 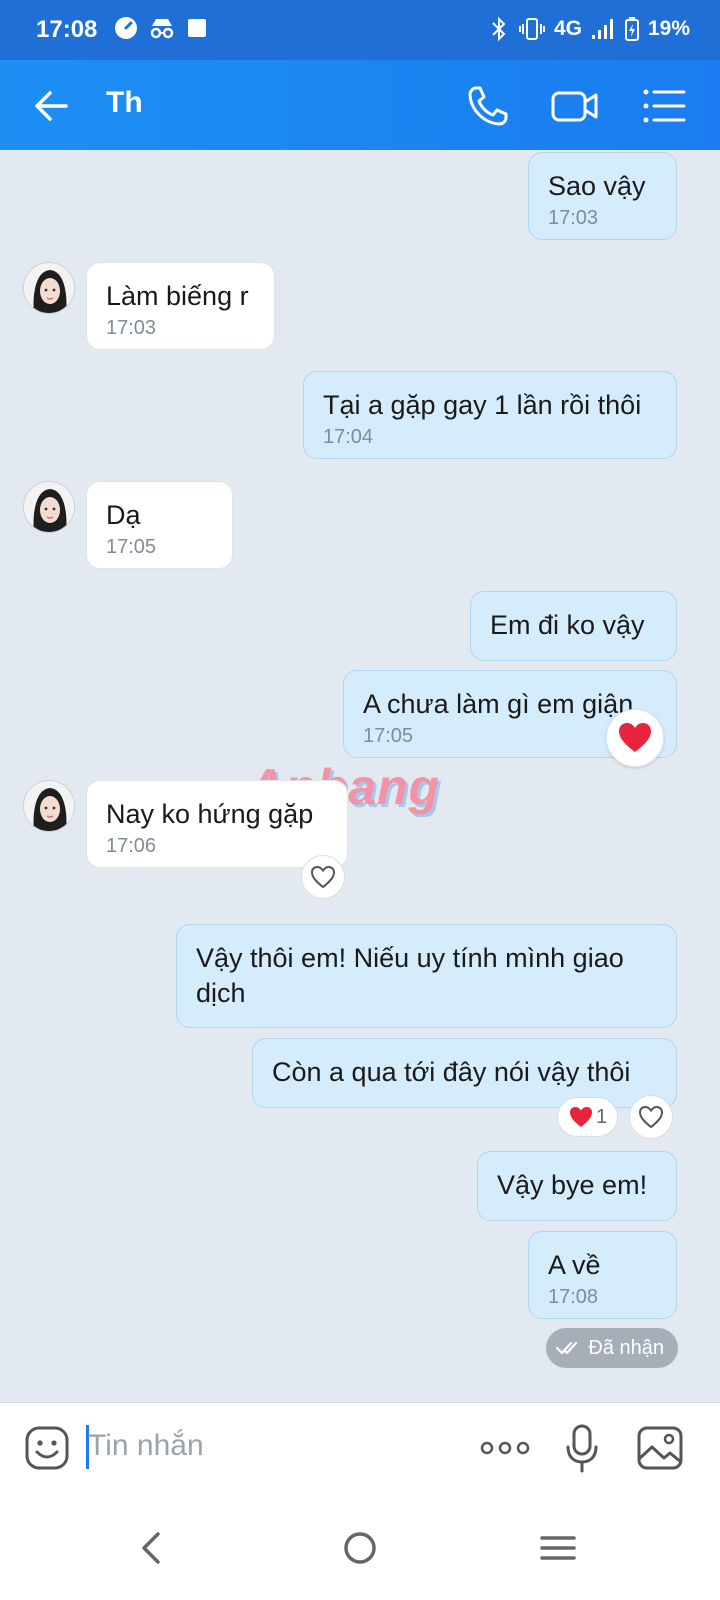 I want to click on message-text: Vậy bye em!, so click(x=572, y=1185).